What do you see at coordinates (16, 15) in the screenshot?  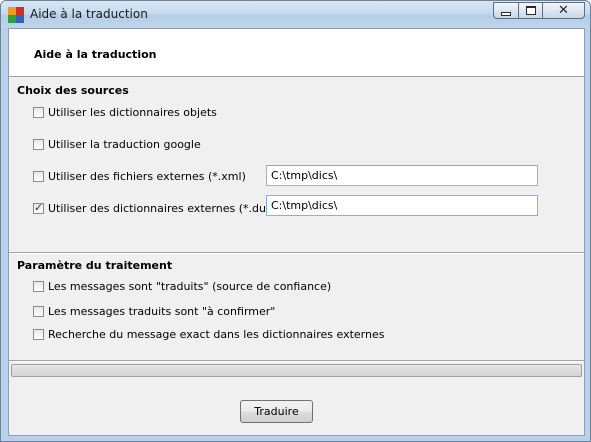 I see `app-icon` at bounding box center [16, 15].